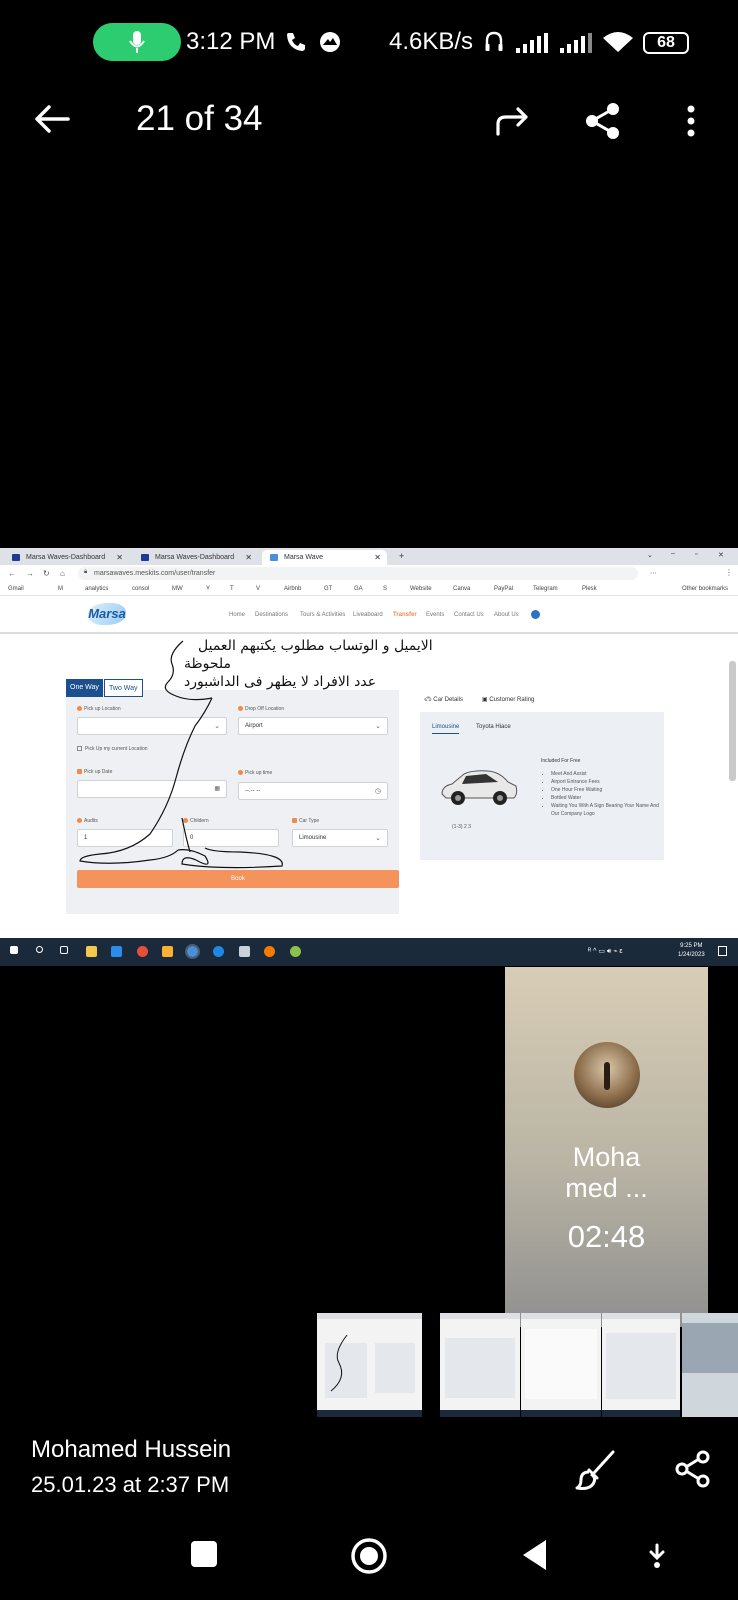 Image resolution: width=738 pixels, height=1600 pixels. I want to click on list-item: One Hour Free Waiting, so click(605, 790).